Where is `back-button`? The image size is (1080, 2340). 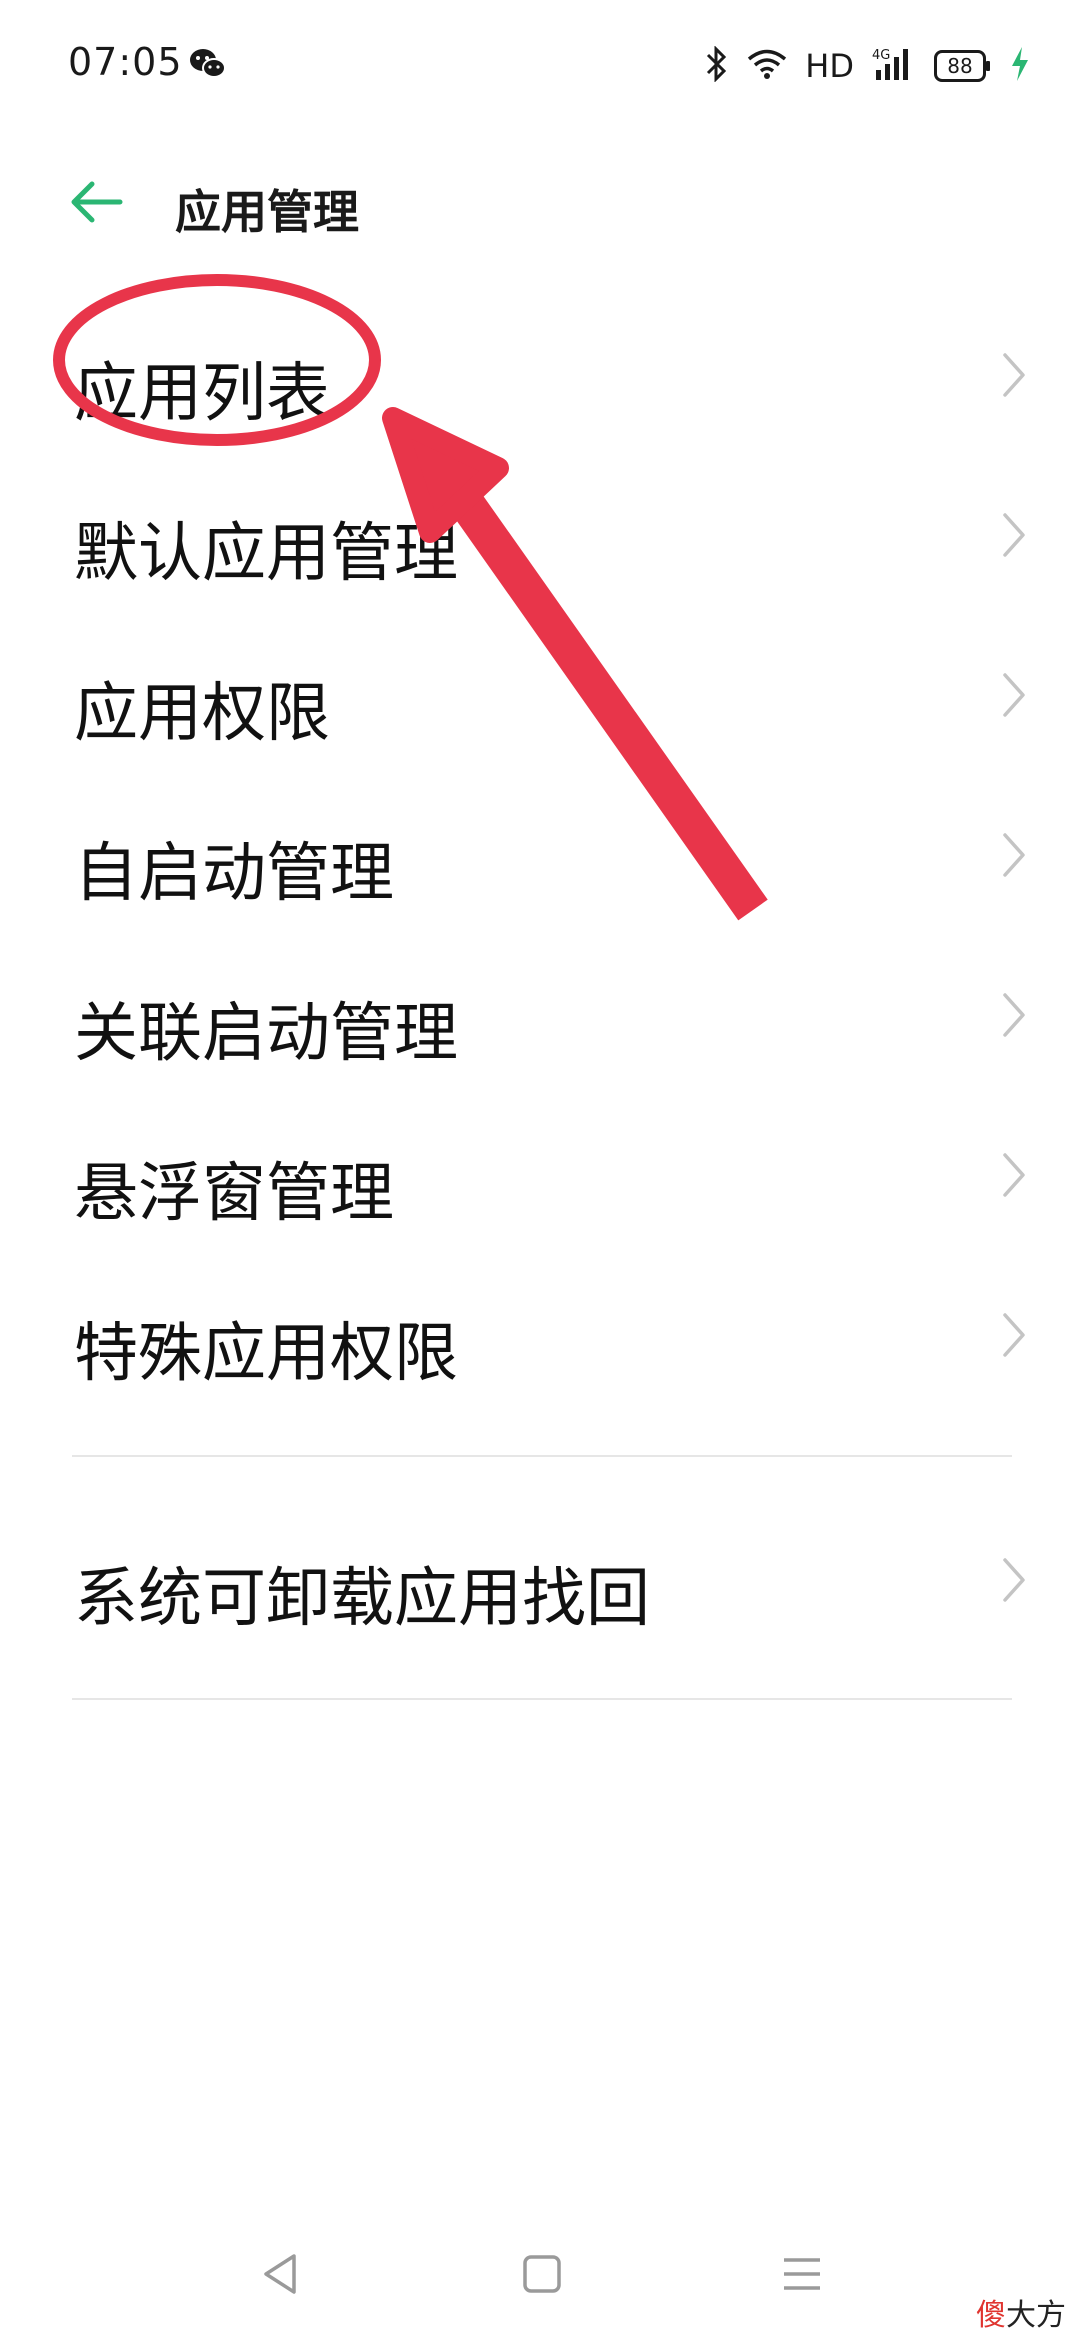 back-button is located at coordinates (96, 204).